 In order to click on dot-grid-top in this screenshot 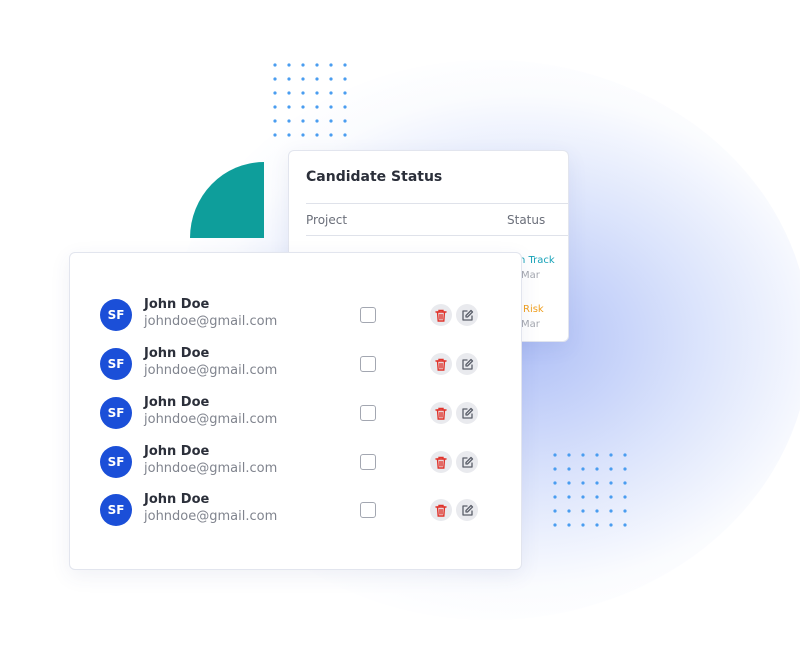, I will do `click(312, 102)`.